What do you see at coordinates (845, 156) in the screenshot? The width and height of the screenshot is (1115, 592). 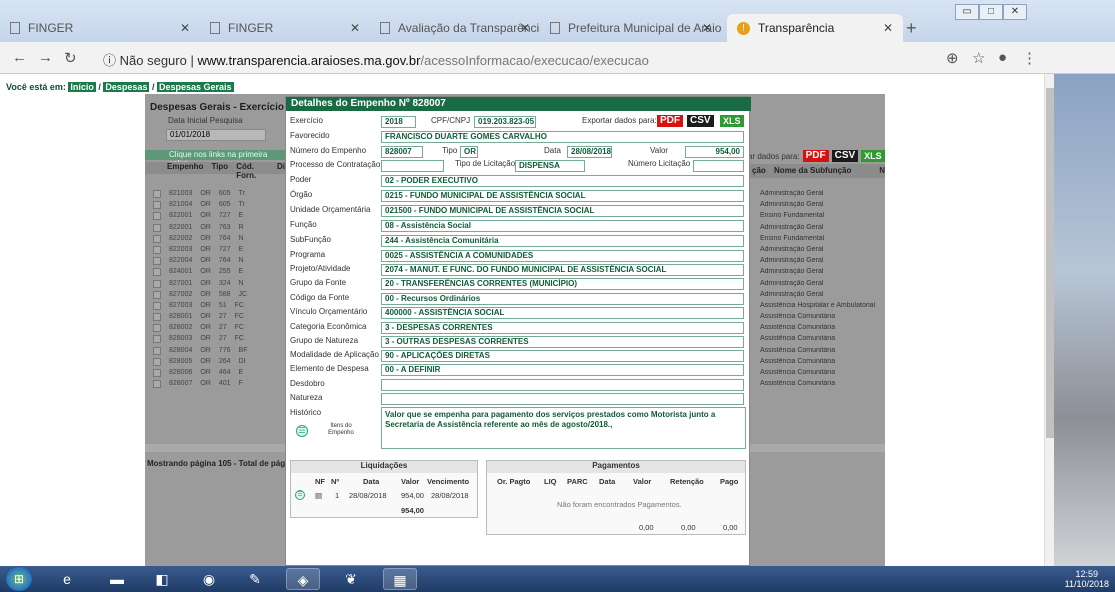 I see `csv-button: CSV` at bounding box center [845, 156].